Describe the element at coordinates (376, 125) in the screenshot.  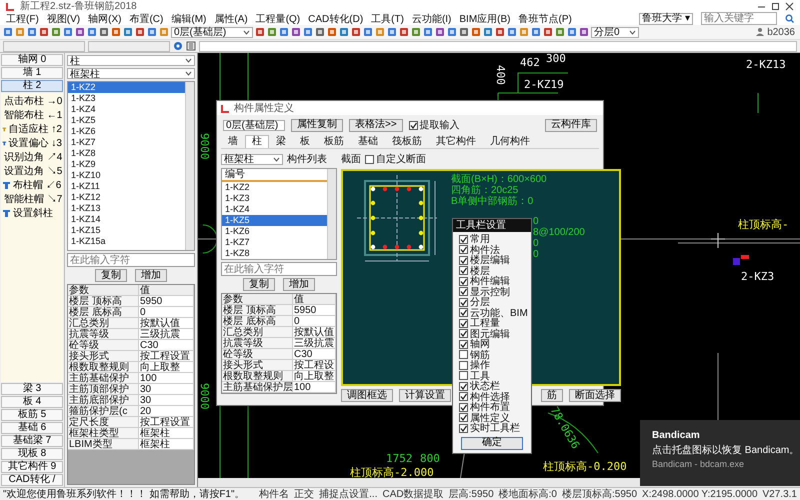
I see `dialog-button: 表格法>>` at that location.